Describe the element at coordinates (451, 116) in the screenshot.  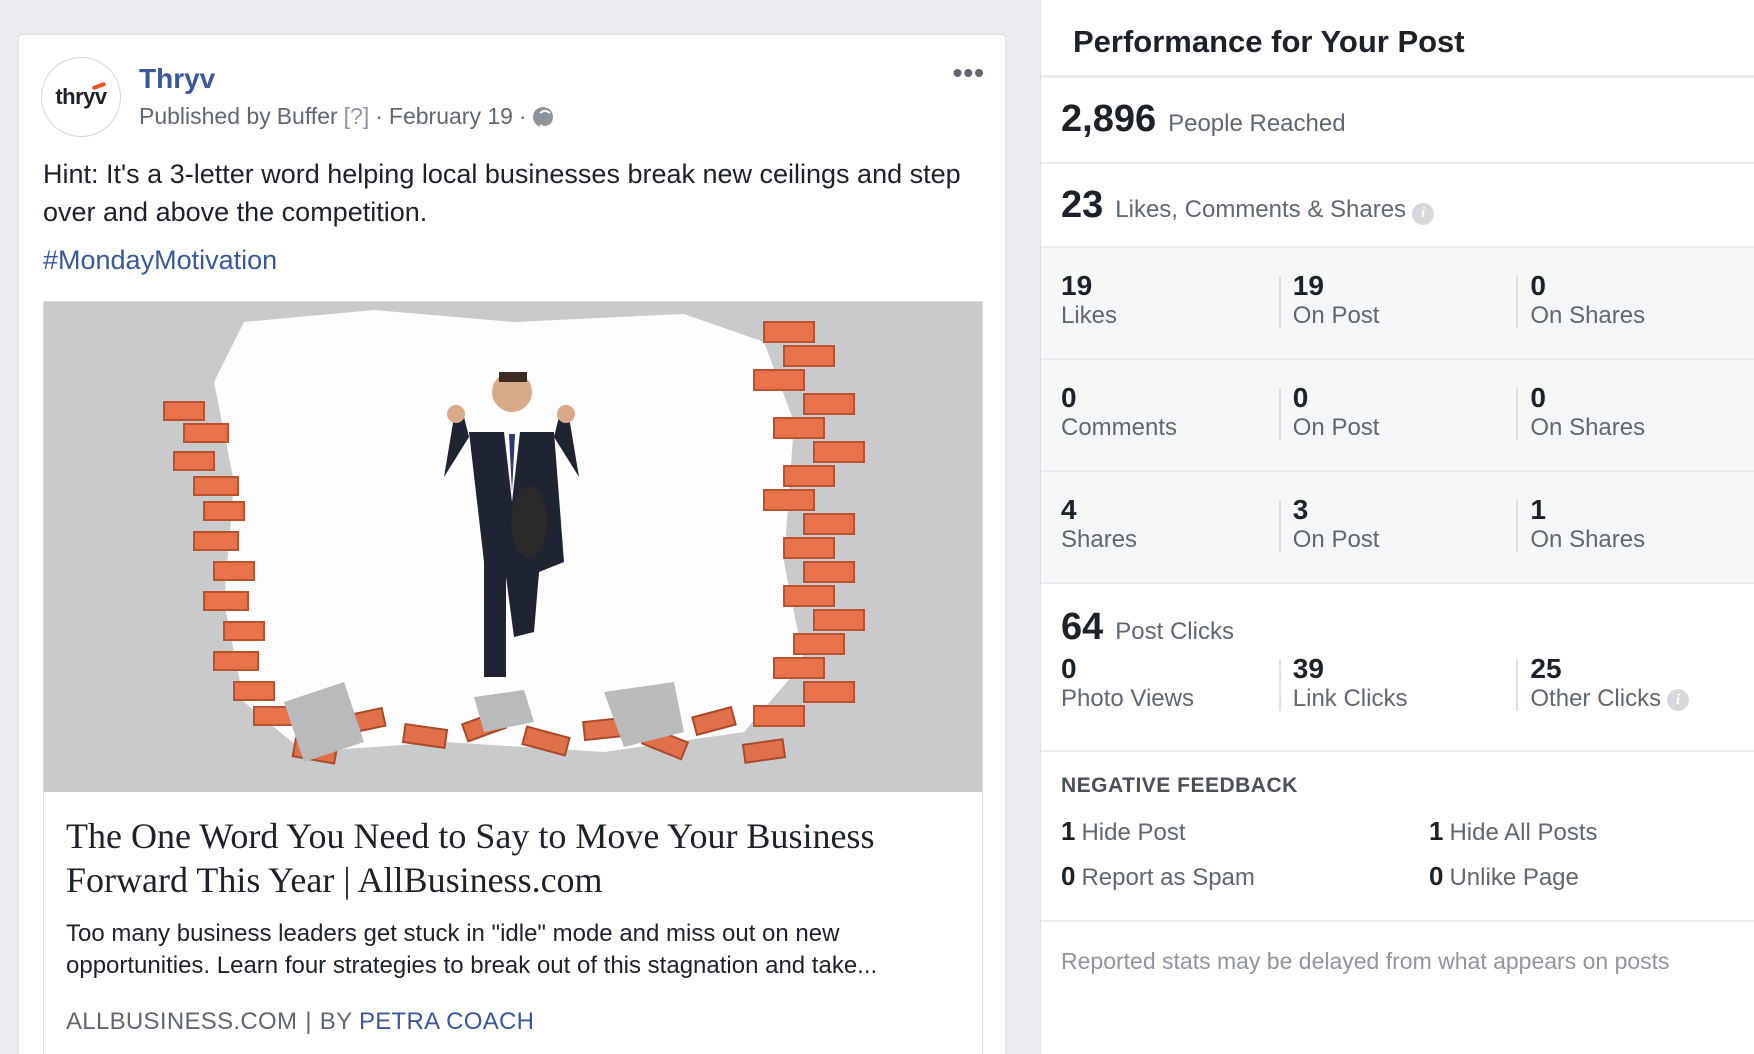
I see `post-date: February 19` at that location.